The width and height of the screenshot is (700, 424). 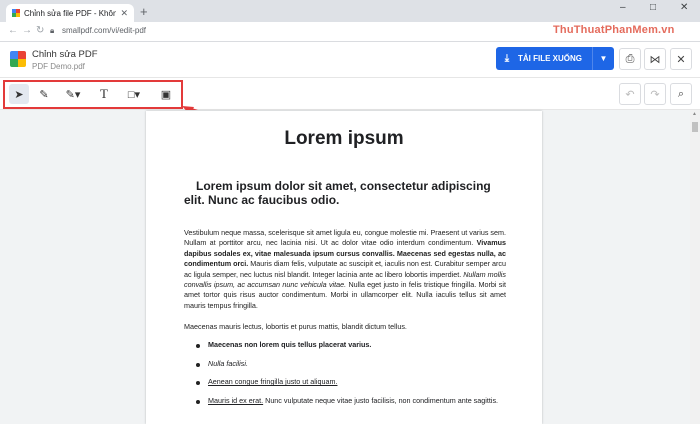 I want to click on back-icon: ←, so click(x=13, y=30).